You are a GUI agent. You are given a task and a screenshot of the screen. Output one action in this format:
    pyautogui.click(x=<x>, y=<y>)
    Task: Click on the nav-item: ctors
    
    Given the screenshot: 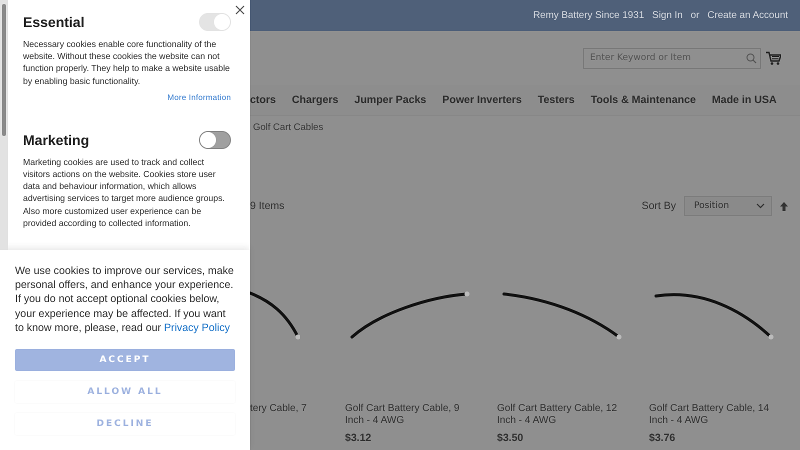 What is the action you would take?
    pyautogui.click(x=263, y=100)
    